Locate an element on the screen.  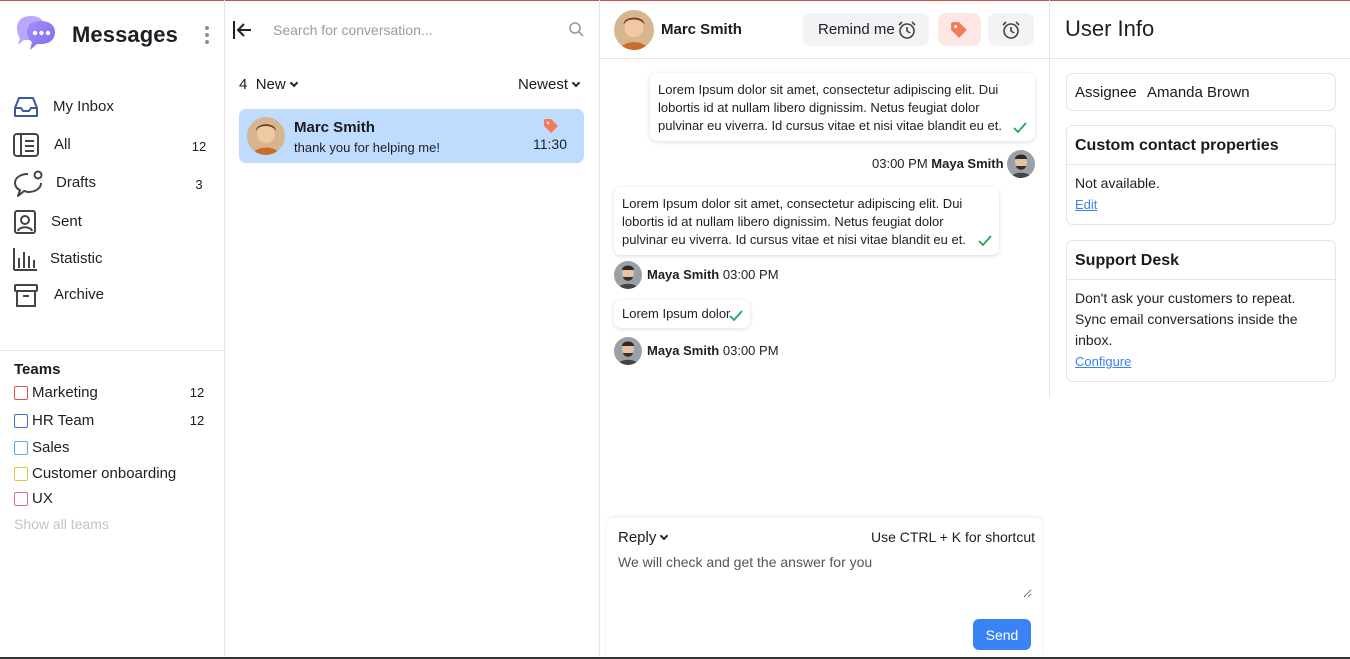
team-item-hr-team: HR Team 12 is located at coordinates (112, 421).